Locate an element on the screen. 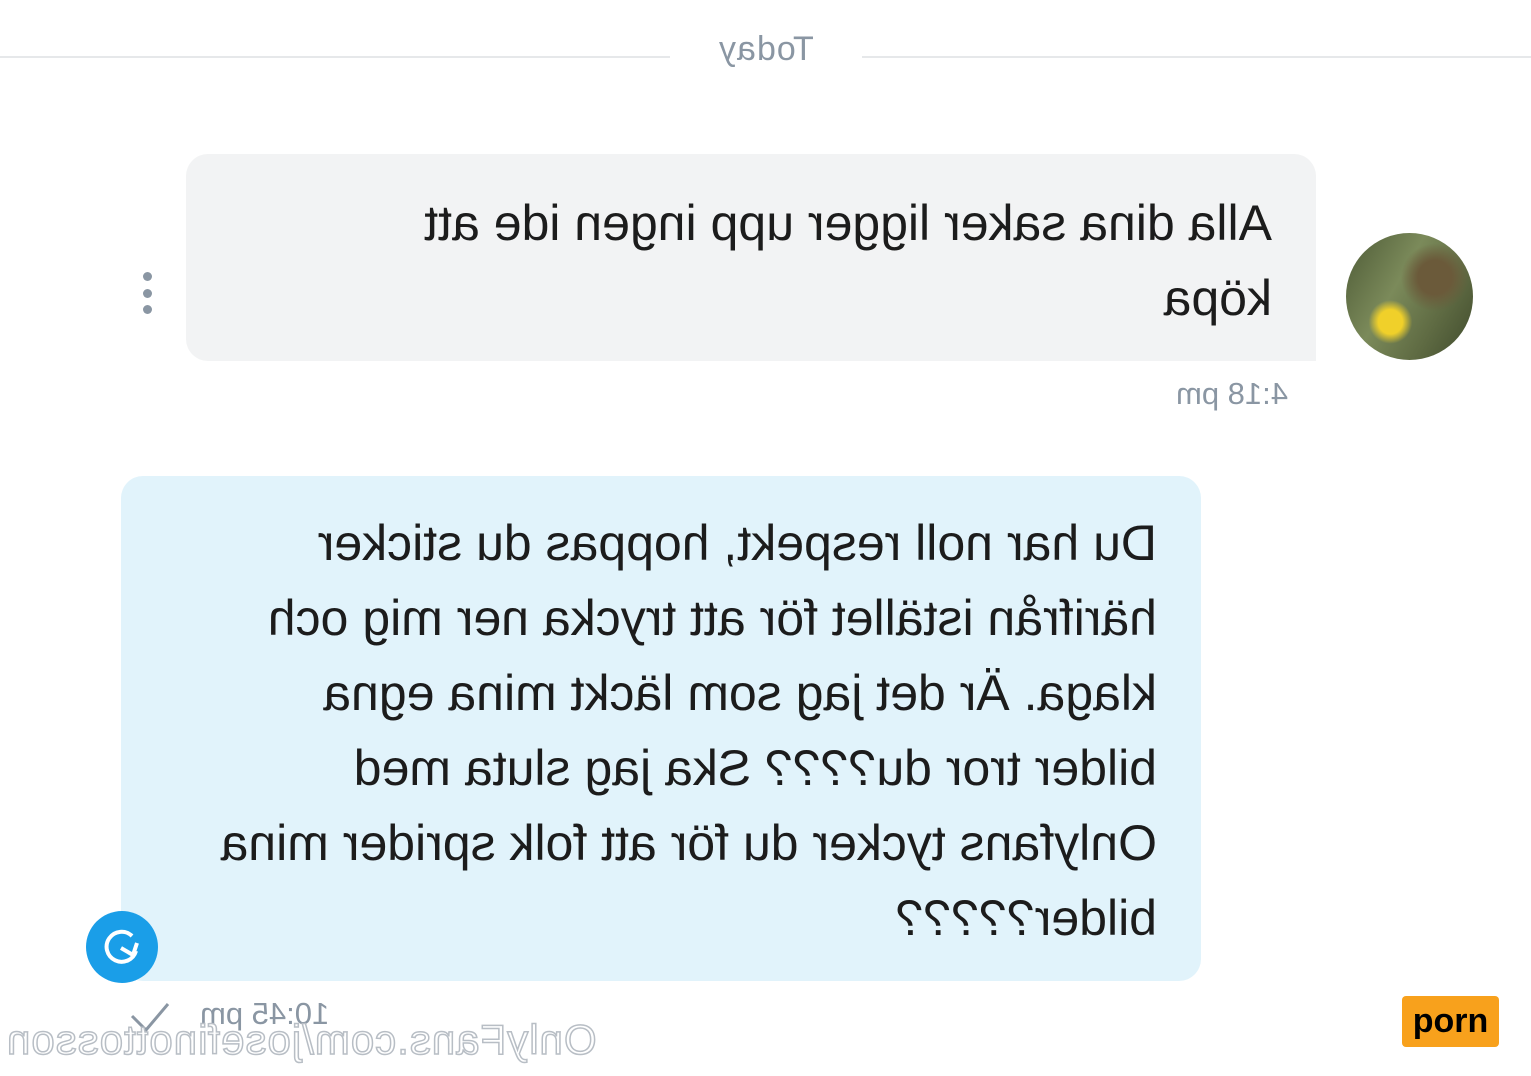 The image size is (1531, 1076). timestamp-text: 4:18 pm is located at coordinates (1232, 393).